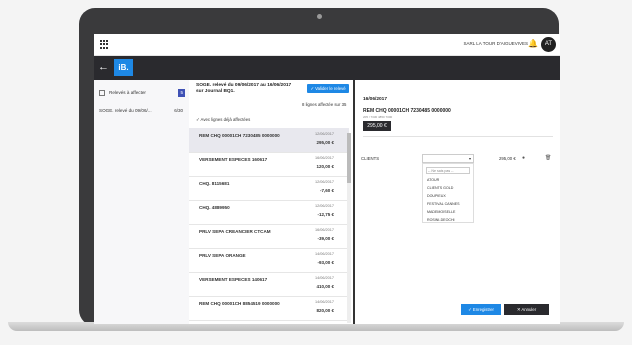  Describe the element at coordinates (533, 44) in the screenshot. I see `bell-icon: 🔔` at that location.